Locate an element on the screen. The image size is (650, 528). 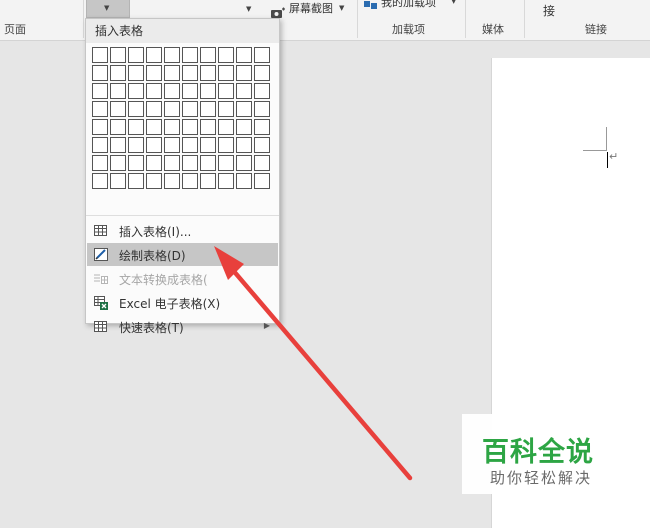
watermark-subtitle: 助你轻松解决 is located at coordinates (541, 478).